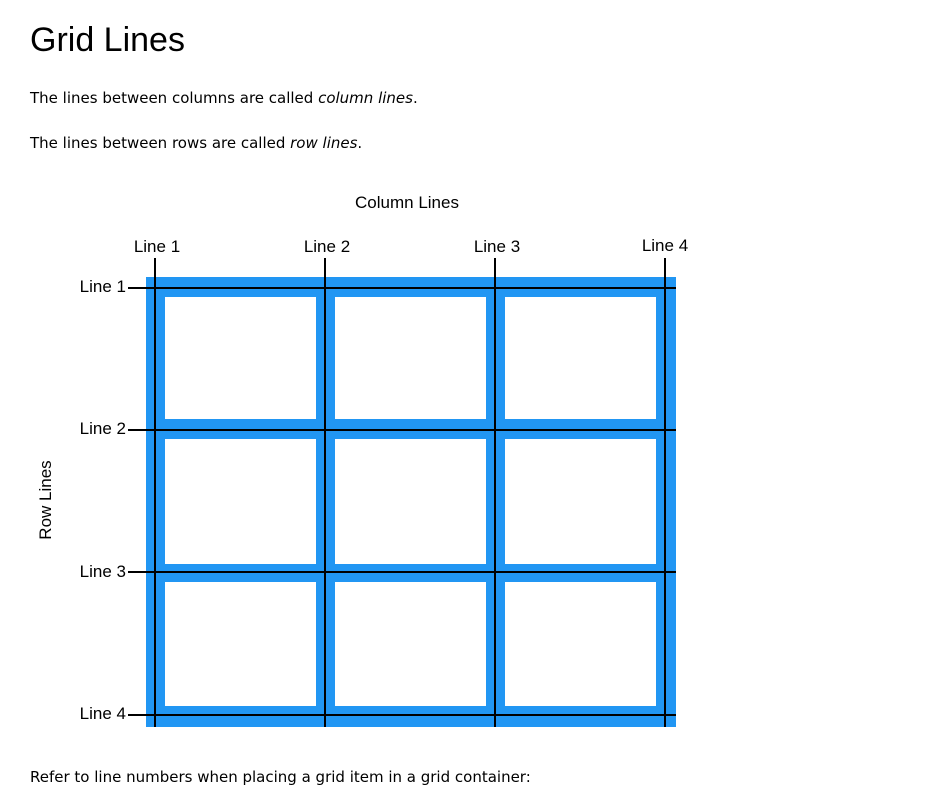  Describe the element at coordinates (407, 202) in the screenshot. I see `column-lines-heading: Column Lines` at that location.